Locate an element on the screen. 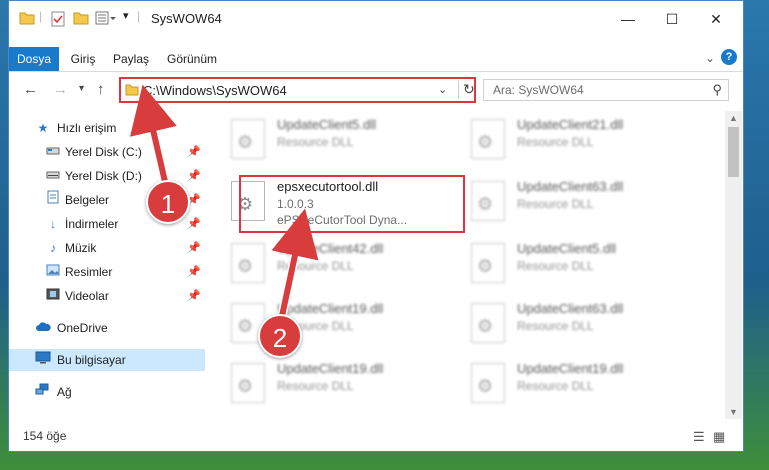 This screenshot has width=769, height=470. nav-item-label: Ağ is located at coordinates (64, 392).